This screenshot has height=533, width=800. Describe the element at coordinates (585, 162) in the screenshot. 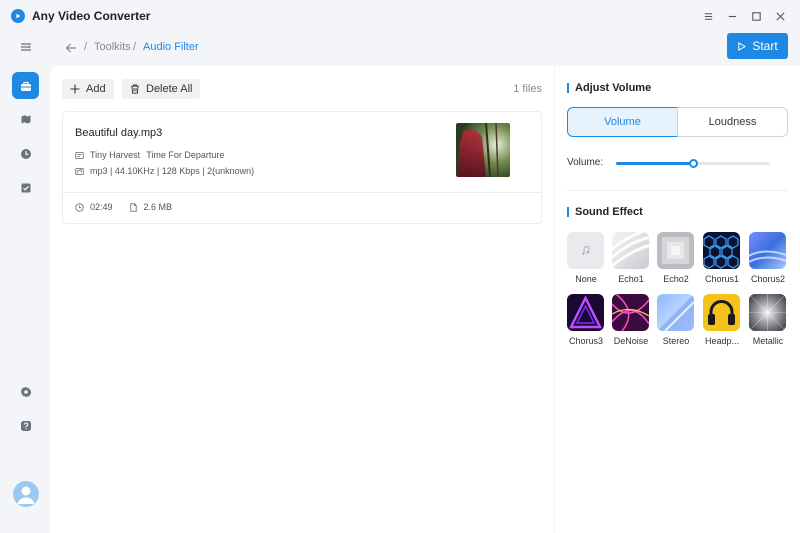

I see `volume-label: Volume:` at that location.